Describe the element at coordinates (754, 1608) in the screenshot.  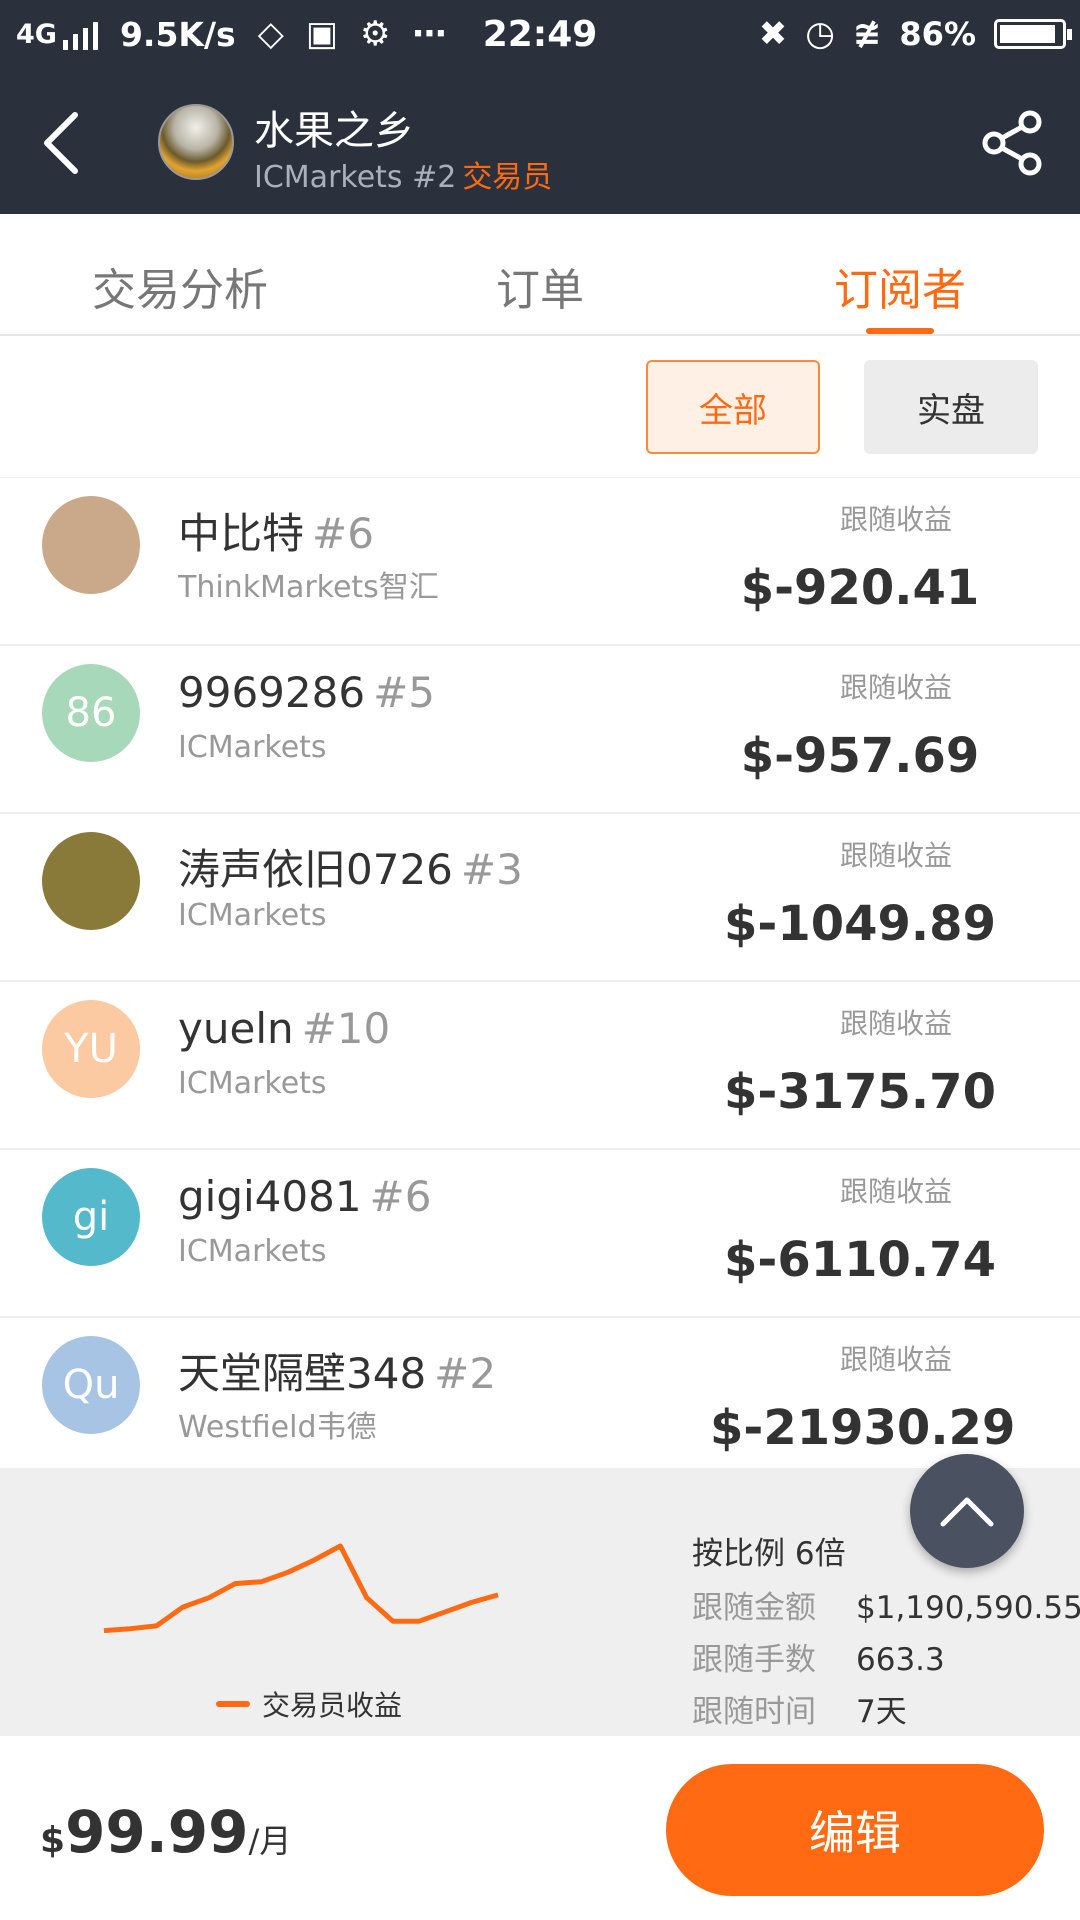
I see `follow-amount-label: 跟随金额` at that location.